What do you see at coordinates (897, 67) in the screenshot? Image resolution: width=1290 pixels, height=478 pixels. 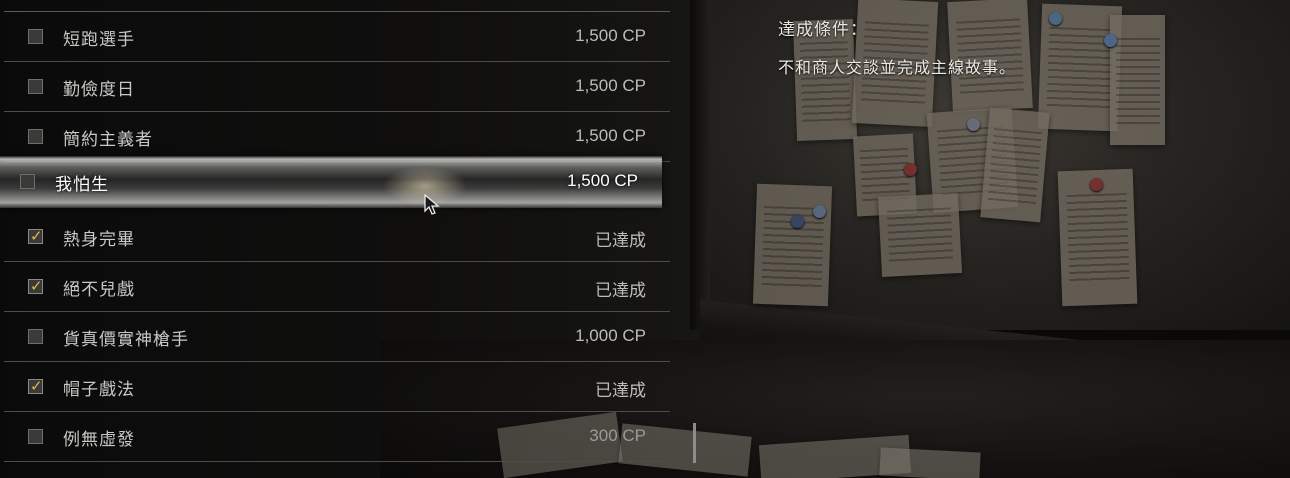 I see `detail-description: 不和商人交談並完成主線故事。` at bounding box center [897, 67].